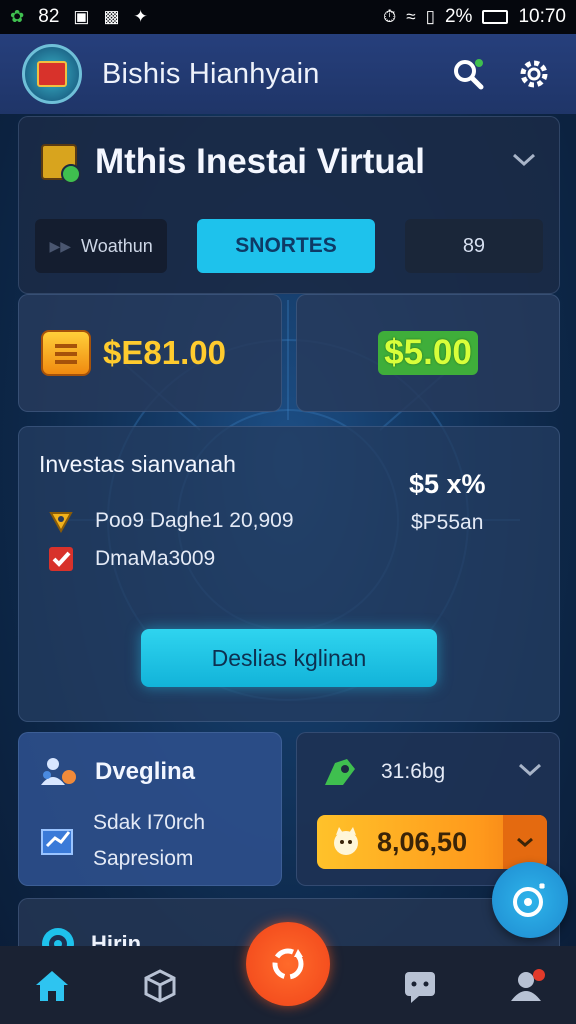  I want to click on nav-packages, so click(160, 986).